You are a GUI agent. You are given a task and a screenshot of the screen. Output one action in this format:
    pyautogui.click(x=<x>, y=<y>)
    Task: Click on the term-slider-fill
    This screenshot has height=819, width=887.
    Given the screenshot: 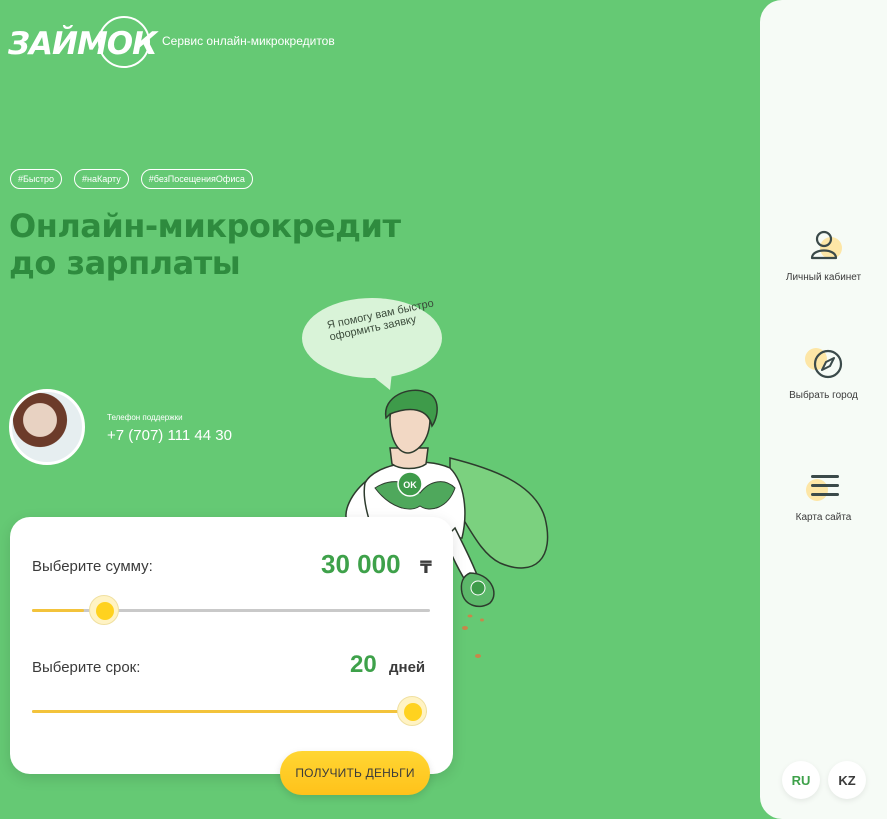 What is the action you would take?
    pyautogui.click(x=229, y=711)
    